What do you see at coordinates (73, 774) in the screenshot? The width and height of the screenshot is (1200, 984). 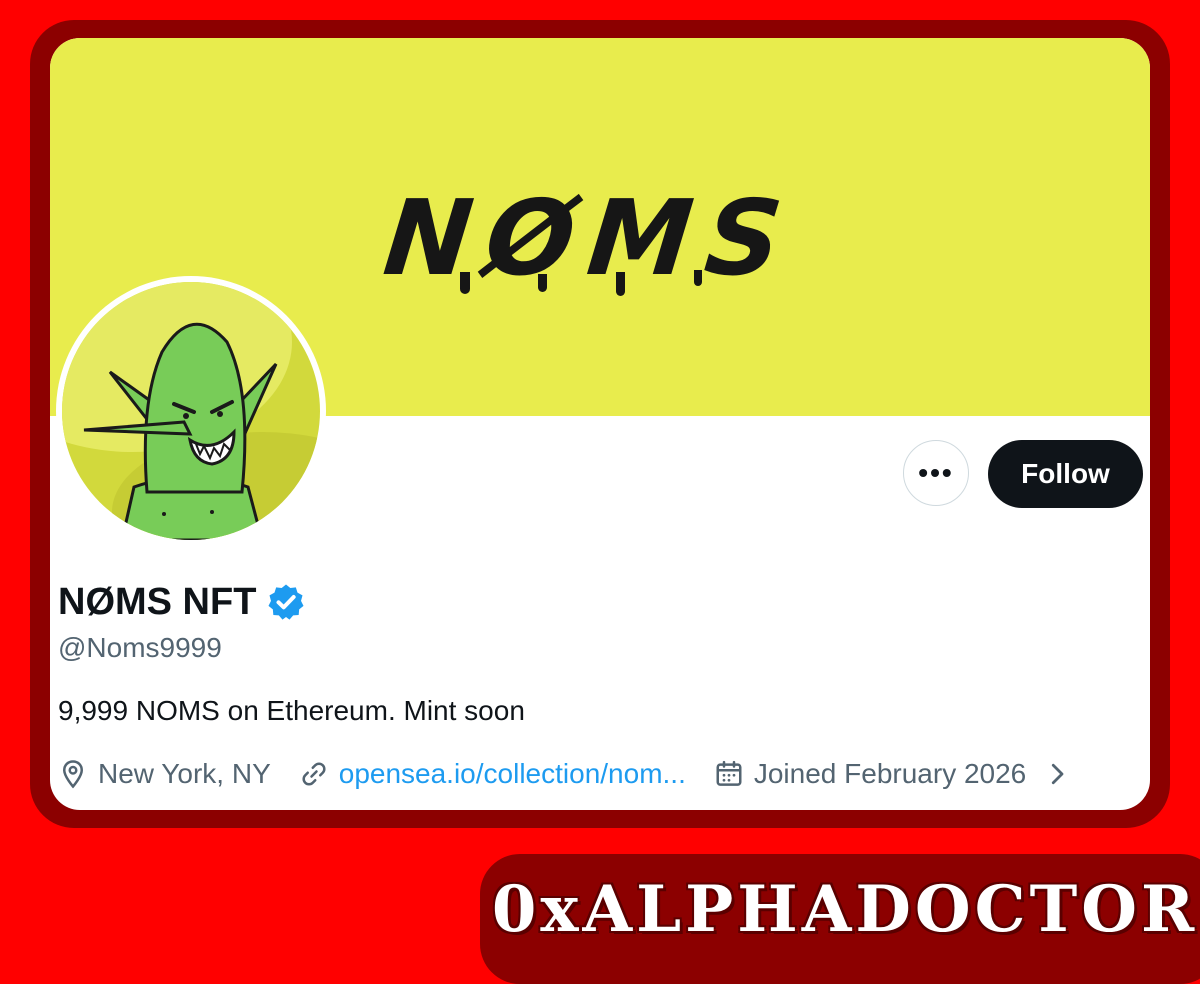 I see `location-pin-icon` at bounding box center [73, 774].